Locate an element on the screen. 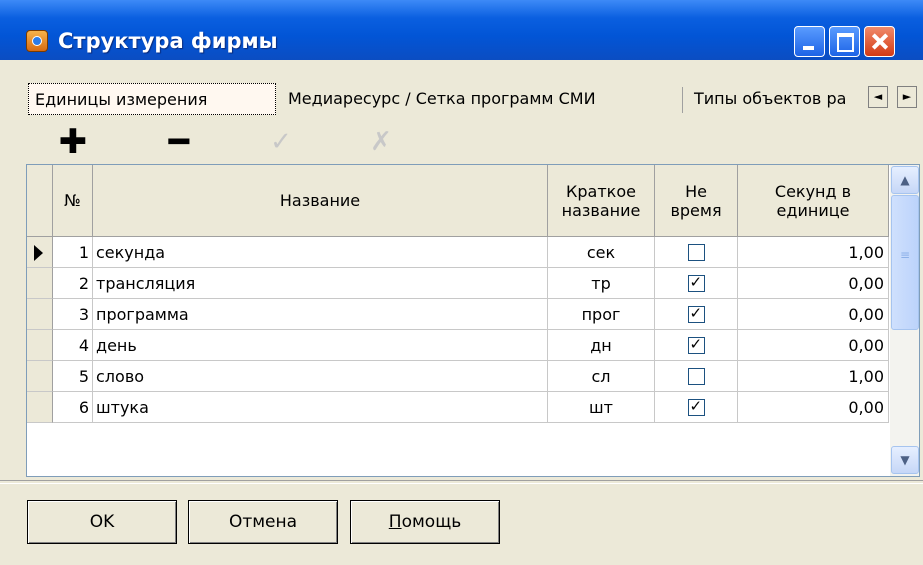  scroll-down-icon: ▼ is located at coordinates (905, 460).